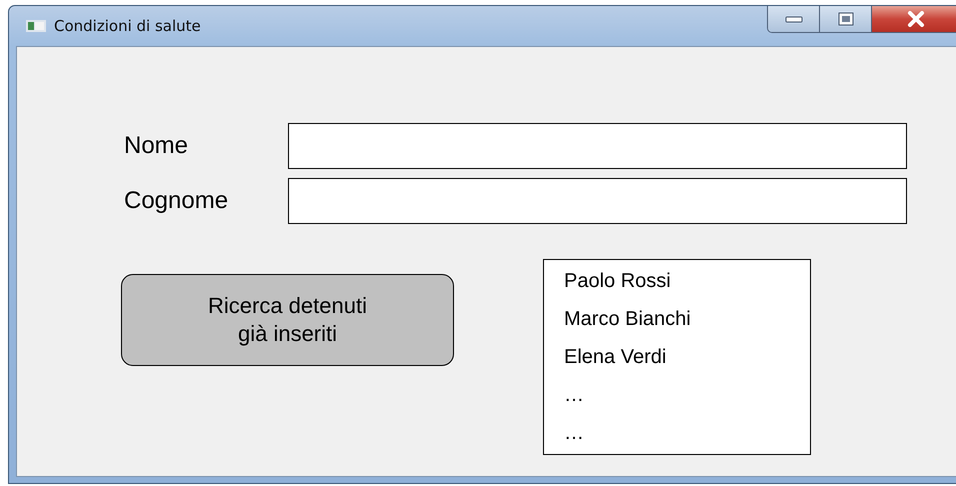 The image size is (956, 486). I want to click on window-title: Condizioni di salute, so click(127, 26).